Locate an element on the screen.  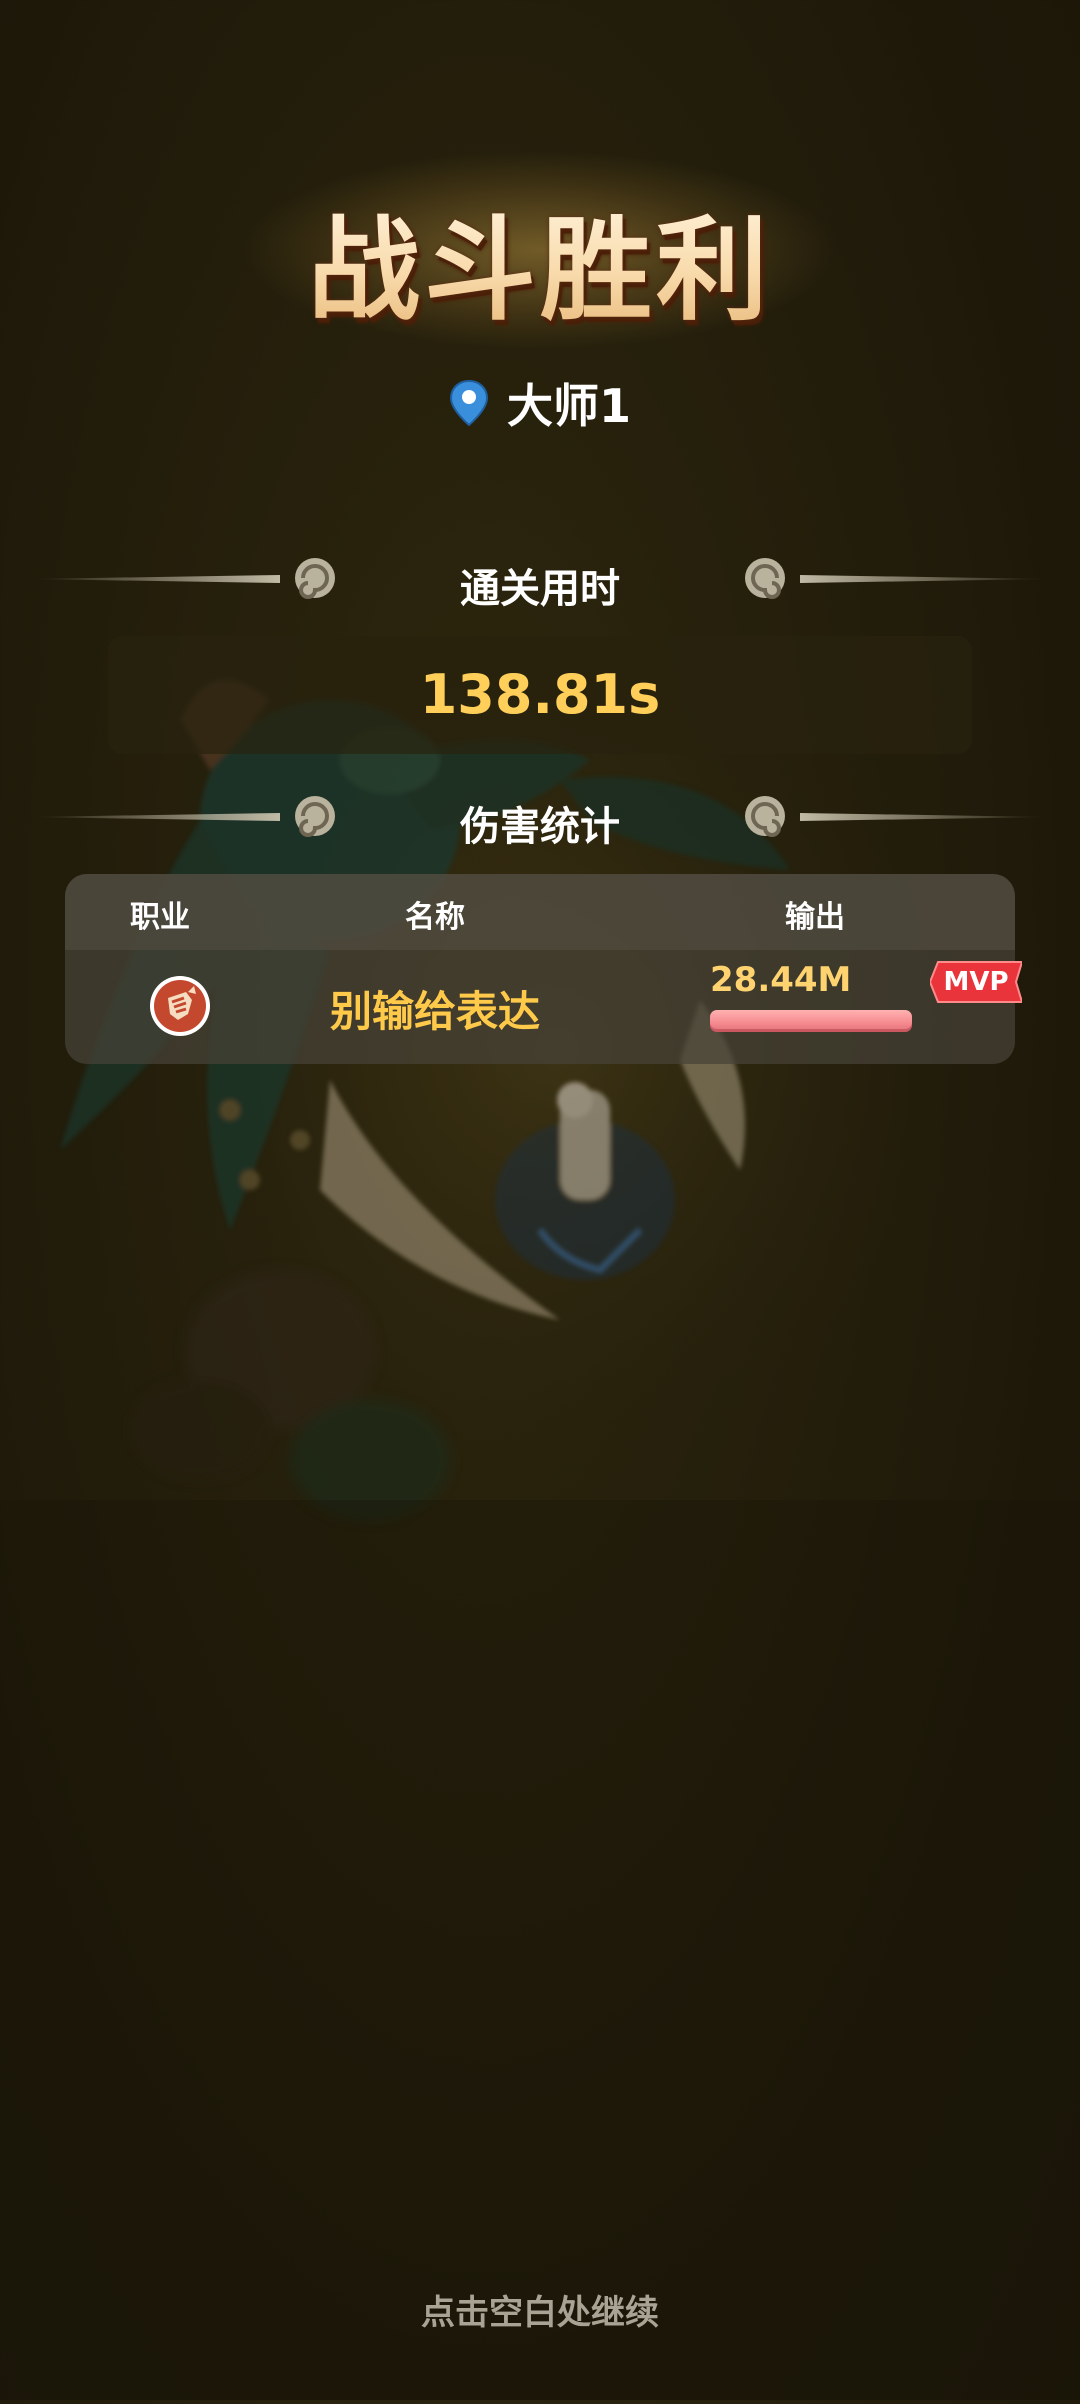
column-header-name: 名称 is located at coordinates (435, 917).